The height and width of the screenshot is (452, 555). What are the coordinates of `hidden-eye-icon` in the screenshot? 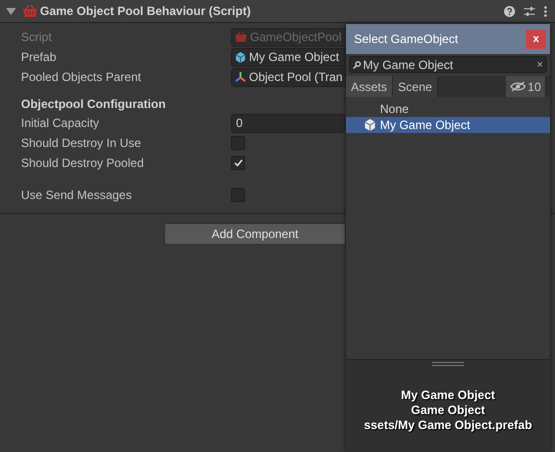 It's located at (518, 86).